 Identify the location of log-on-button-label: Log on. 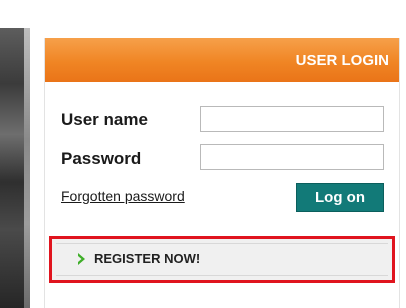
(340, 197).